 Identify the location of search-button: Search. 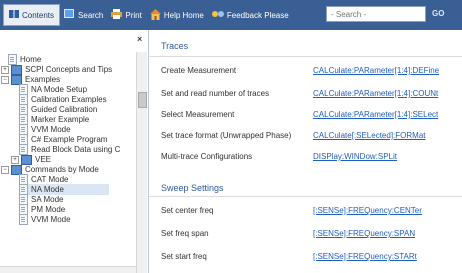
(83, 15).